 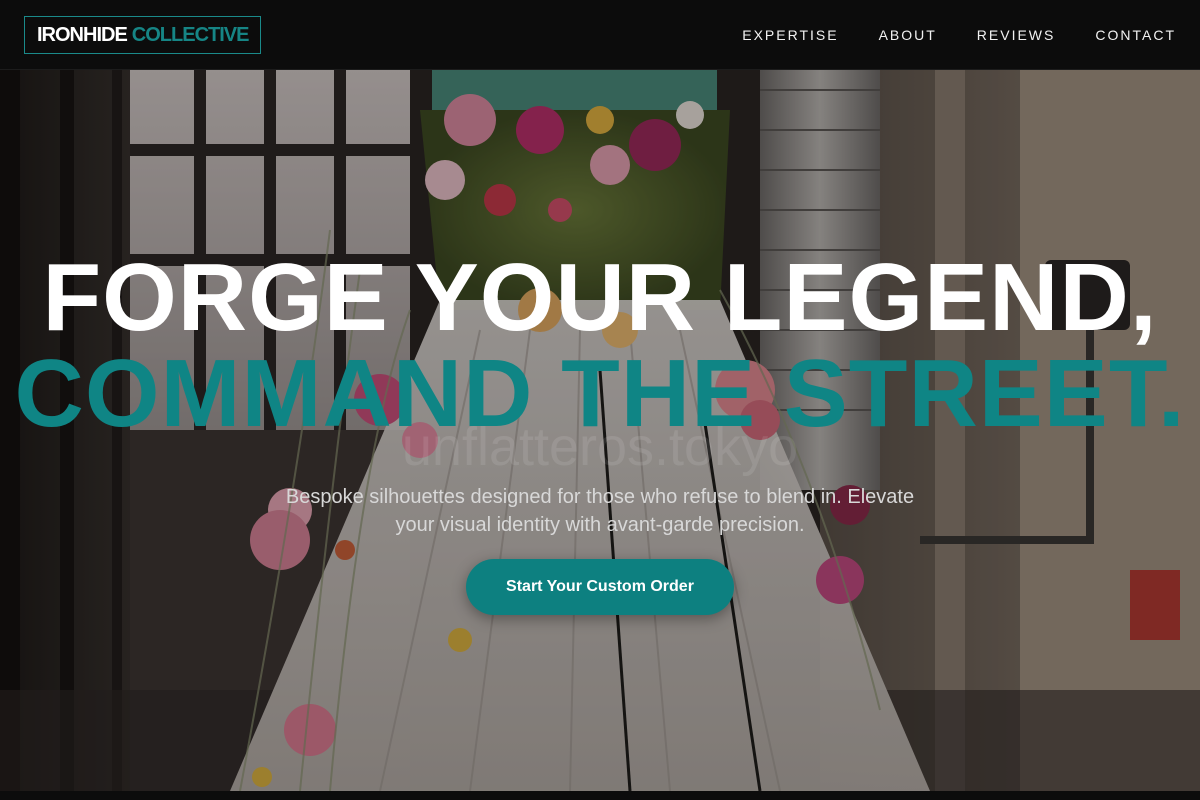 I want to click on start-custom-order-button: Start Your Custom Order, so click(x=600, y=587).